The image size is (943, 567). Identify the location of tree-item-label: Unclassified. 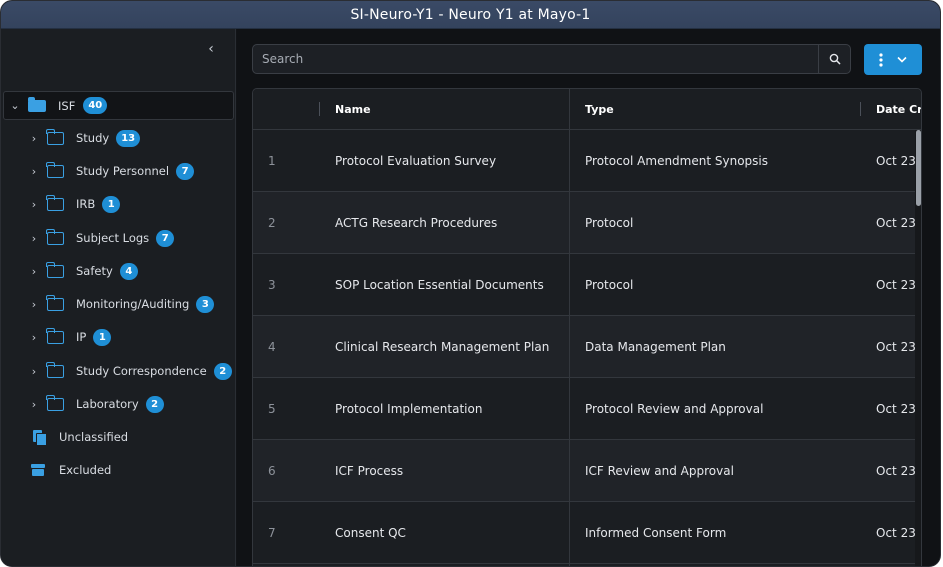
(94, 437).